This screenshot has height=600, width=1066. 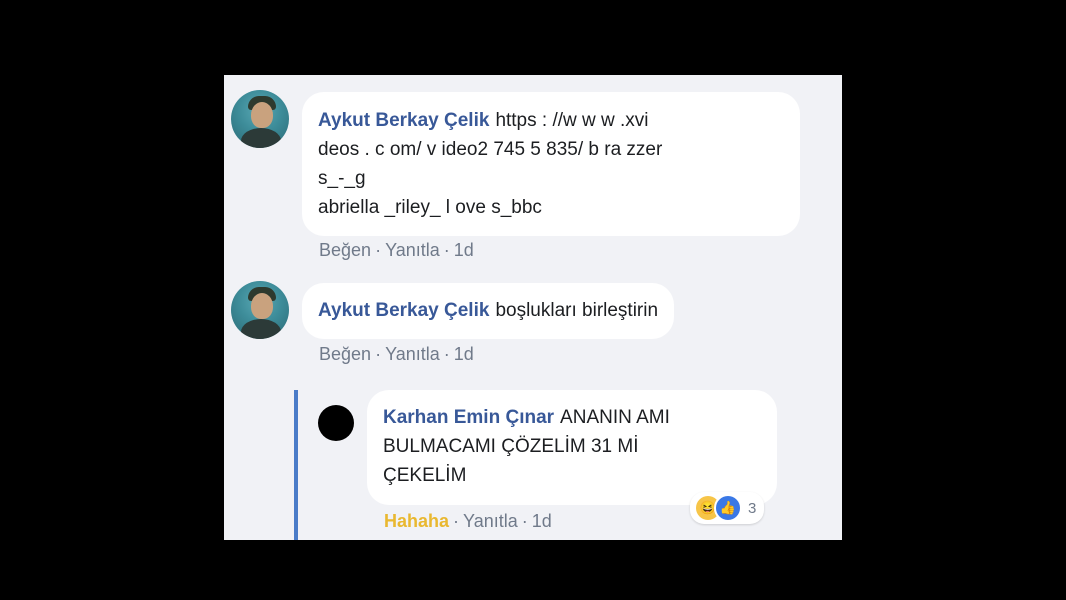 What do you see at coordinates (342, 178) in the screenshot?
I see `comment-text: s_-_g` at bounding box center [342, 178].